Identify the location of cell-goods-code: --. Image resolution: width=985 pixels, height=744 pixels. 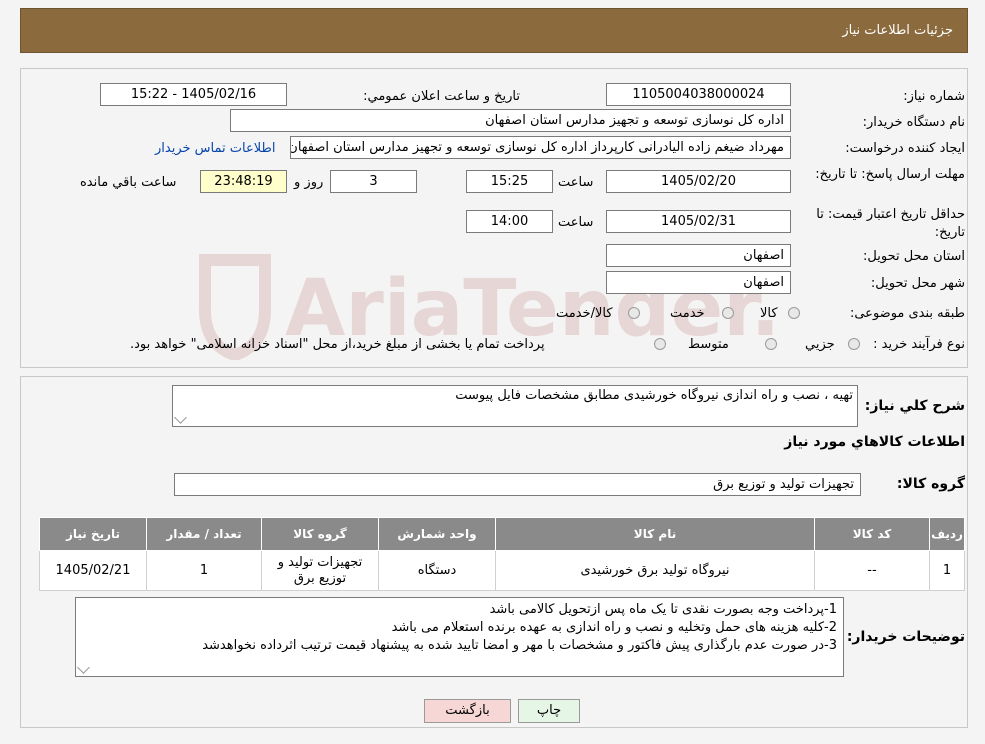
(872, 570).